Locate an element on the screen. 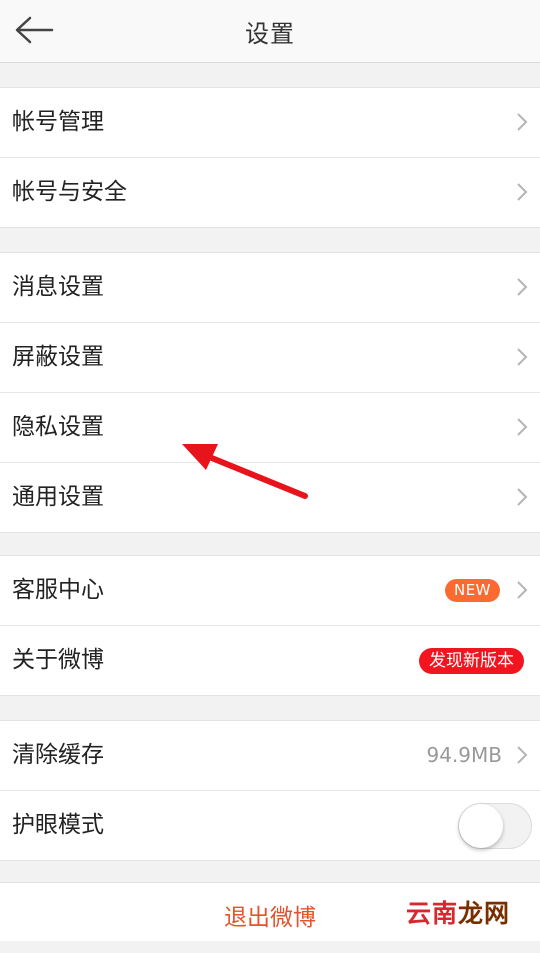 This screenshot has width=540, height=953. settings-item-about: 关于微博 发现新版本 is located at coordinates (270, 660).